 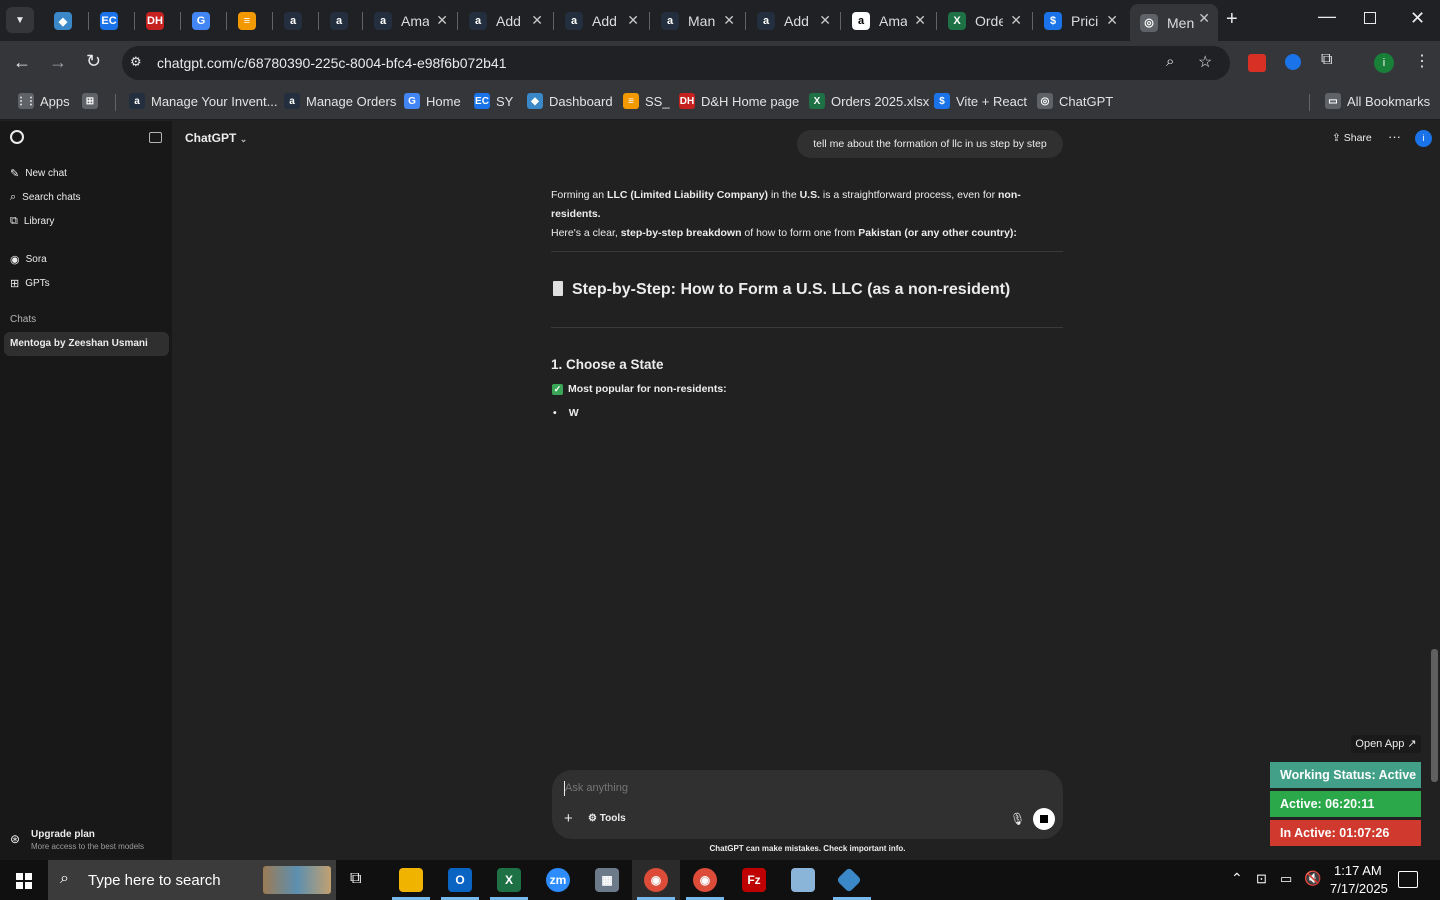 I want to click on taskbar-search-placeholder: Type here to search, so click(x=154, y=880).